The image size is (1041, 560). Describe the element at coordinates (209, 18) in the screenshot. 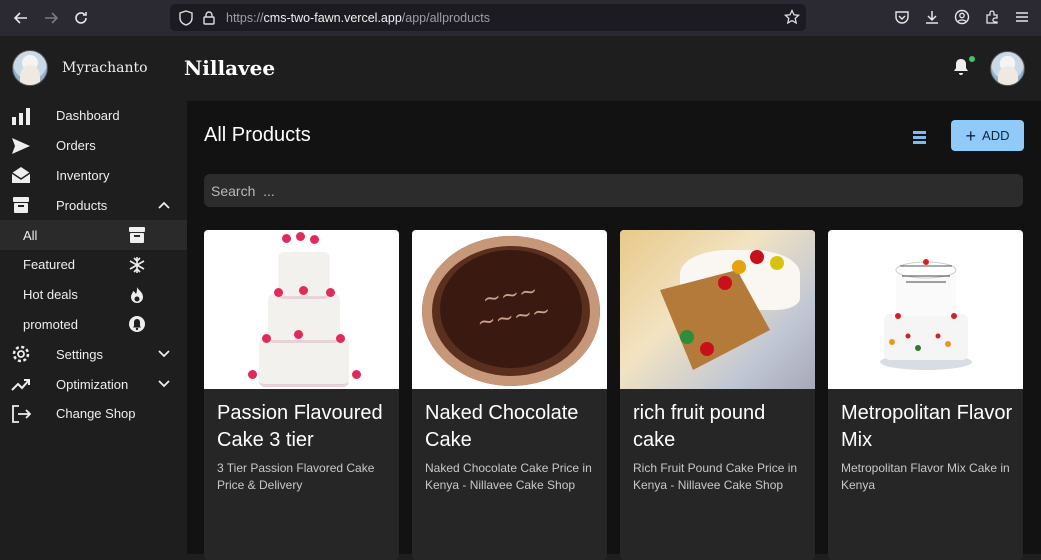

I see `lock-icon` at that location.